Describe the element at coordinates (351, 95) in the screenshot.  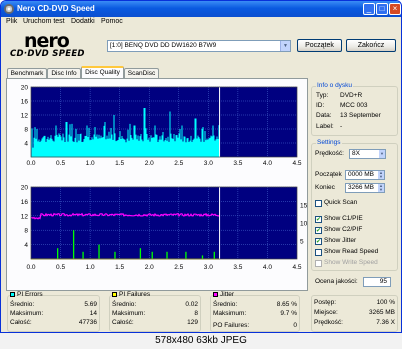
I see `disc-type-value: DVD+R` at that location.